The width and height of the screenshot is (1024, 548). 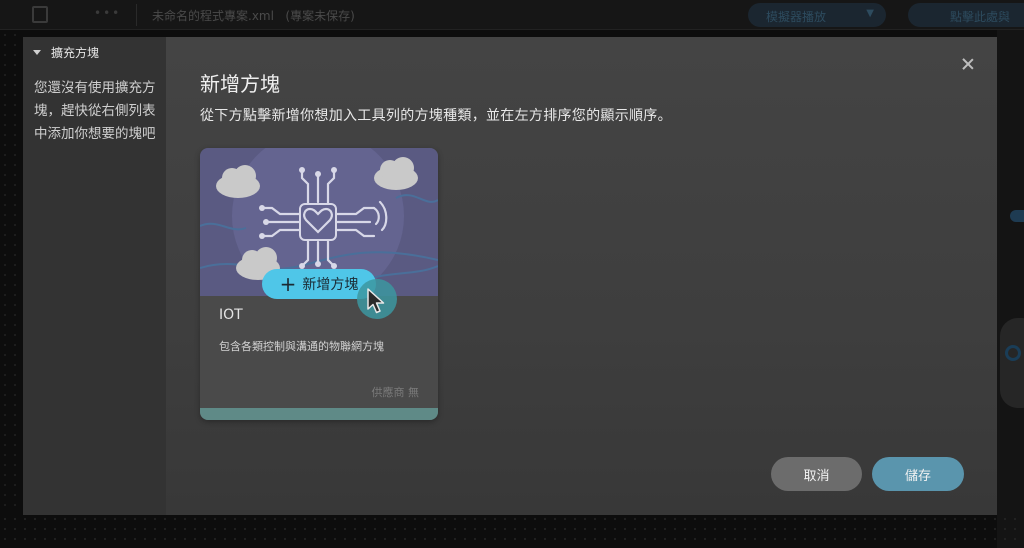 I want to click on add-block-label: 新增方塊, so click(x=330, y=285).